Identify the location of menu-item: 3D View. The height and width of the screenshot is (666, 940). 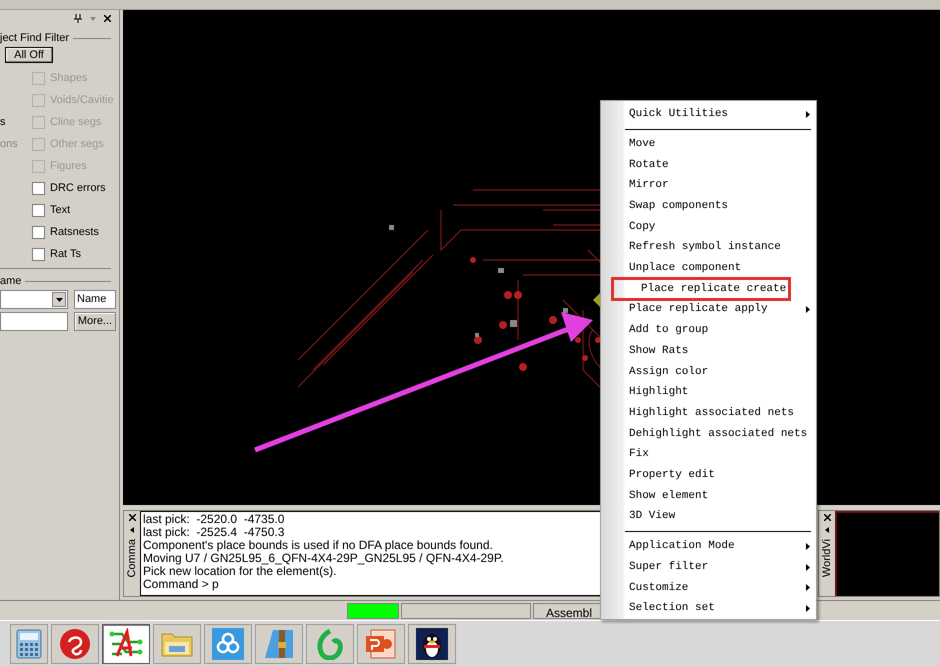
(708, 517).